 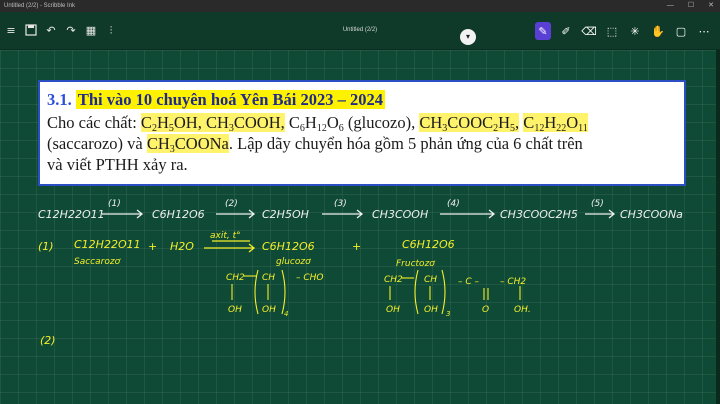 I want to click on chain-acetic-acid: CH3COOH, so click(x=400, y=214).